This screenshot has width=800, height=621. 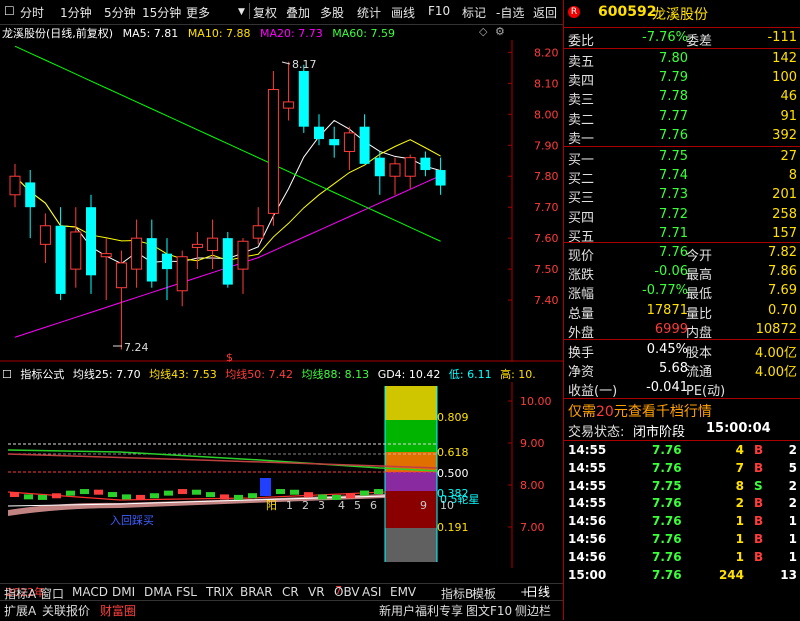 What do you see at coordinates (347, 592) in the screenshot?
I see `indicator-tab-10: OBV` at bounding box center [347, 592].